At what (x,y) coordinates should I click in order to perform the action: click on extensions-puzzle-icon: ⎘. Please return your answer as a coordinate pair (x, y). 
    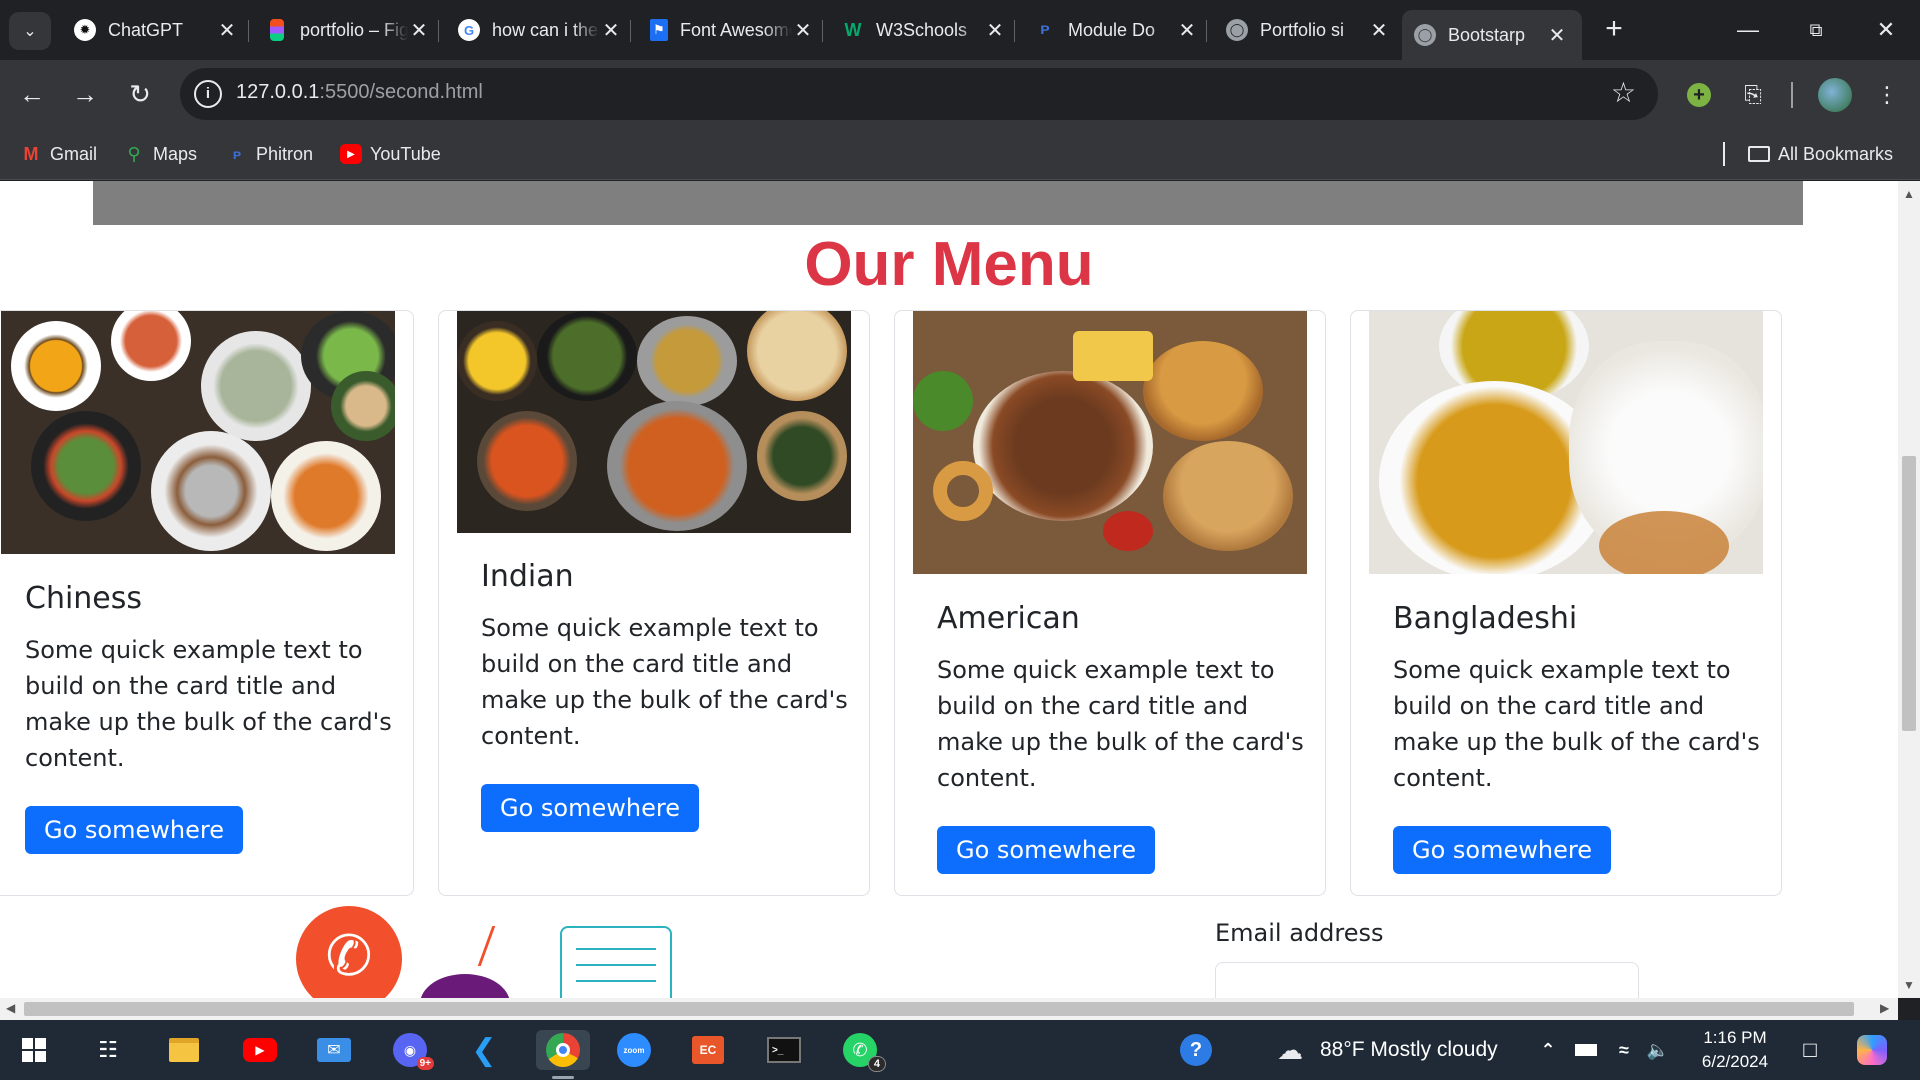
    Looking at the image, I should click on (1753, 95).